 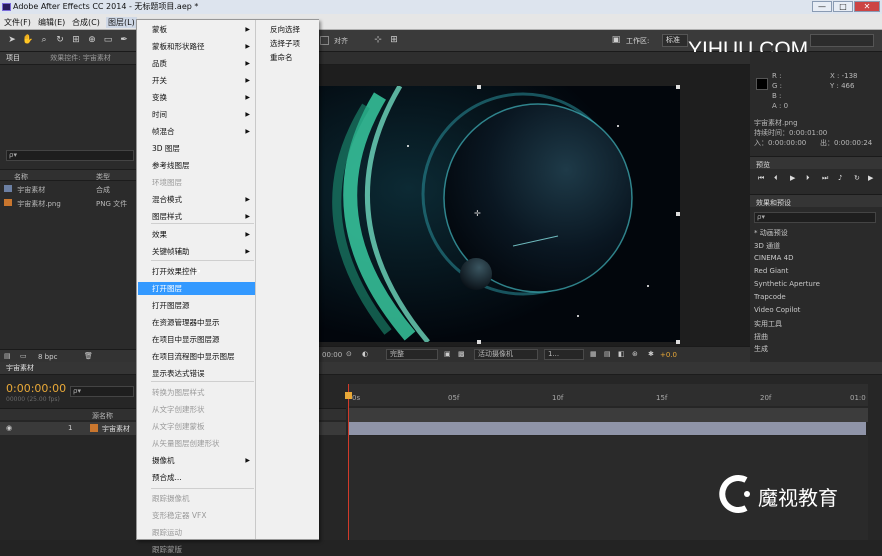 I want to click on snapshot-icon: ⊙, so click(x=349, y=354).